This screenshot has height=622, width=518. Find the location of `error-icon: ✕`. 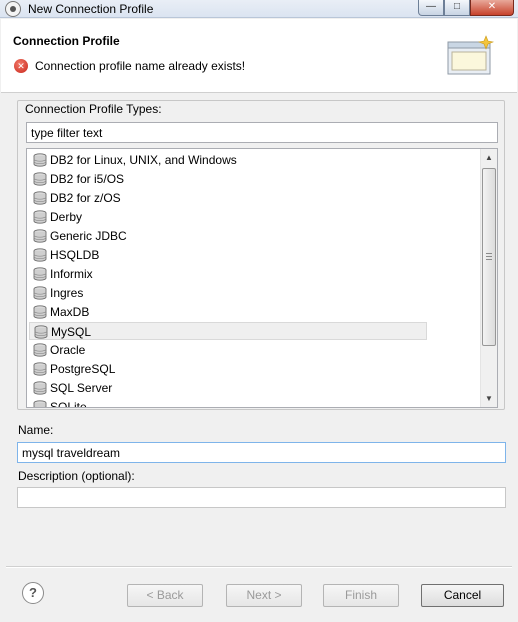

error-icon: ✕ is located at coordinates (21, 66).